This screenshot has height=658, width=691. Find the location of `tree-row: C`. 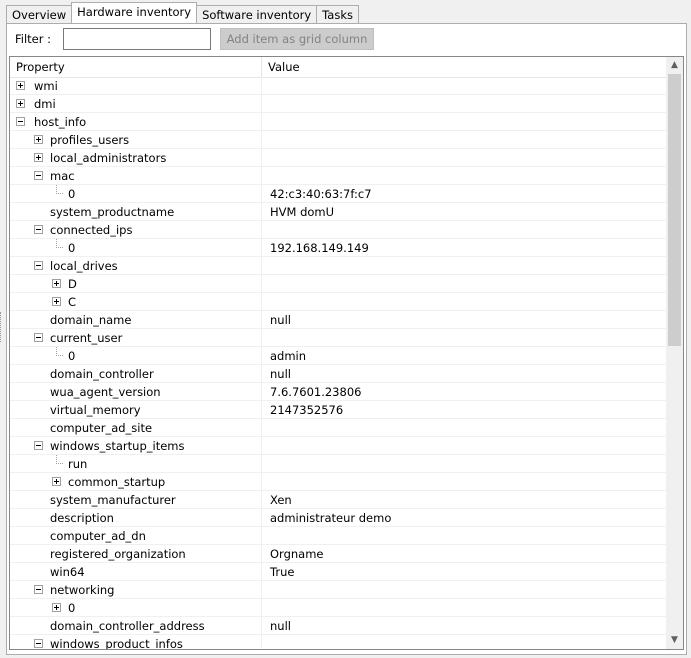

tree-row: C is located at coordinates (338, 302).